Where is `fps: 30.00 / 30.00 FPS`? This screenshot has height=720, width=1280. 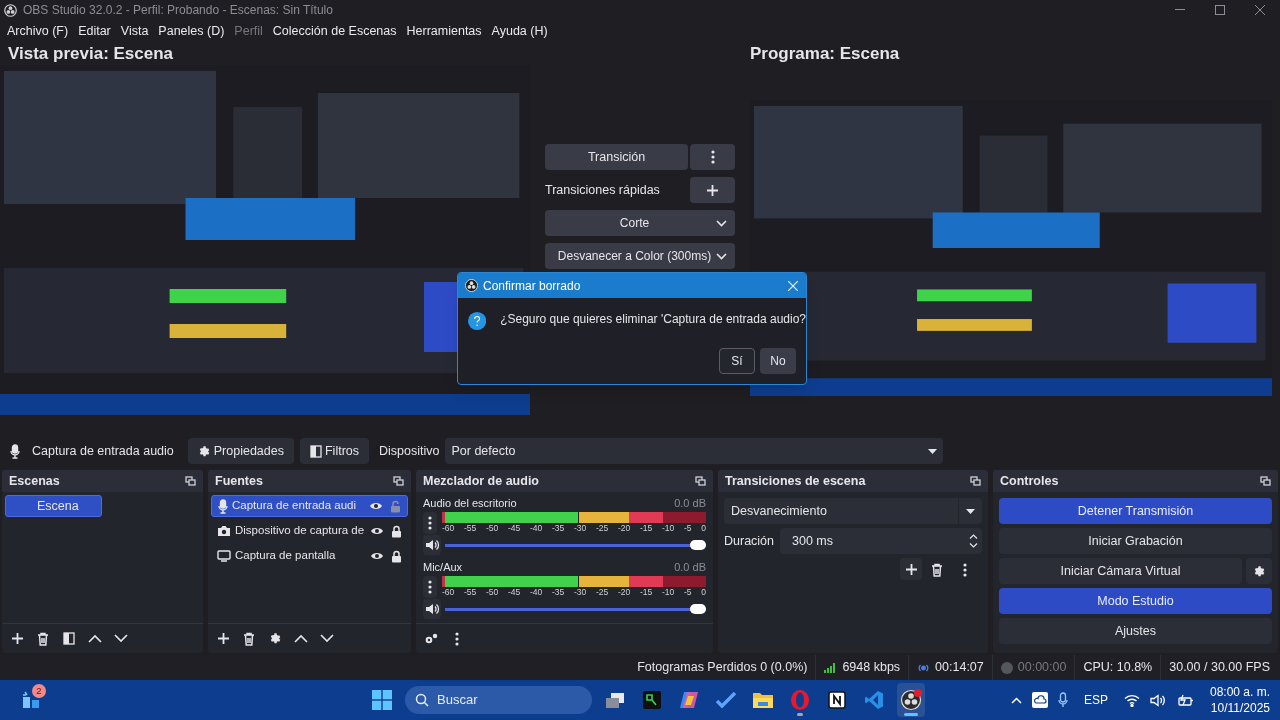
fps: 30.00 / 30.00 FPS is located at coordinates (1219, 668).